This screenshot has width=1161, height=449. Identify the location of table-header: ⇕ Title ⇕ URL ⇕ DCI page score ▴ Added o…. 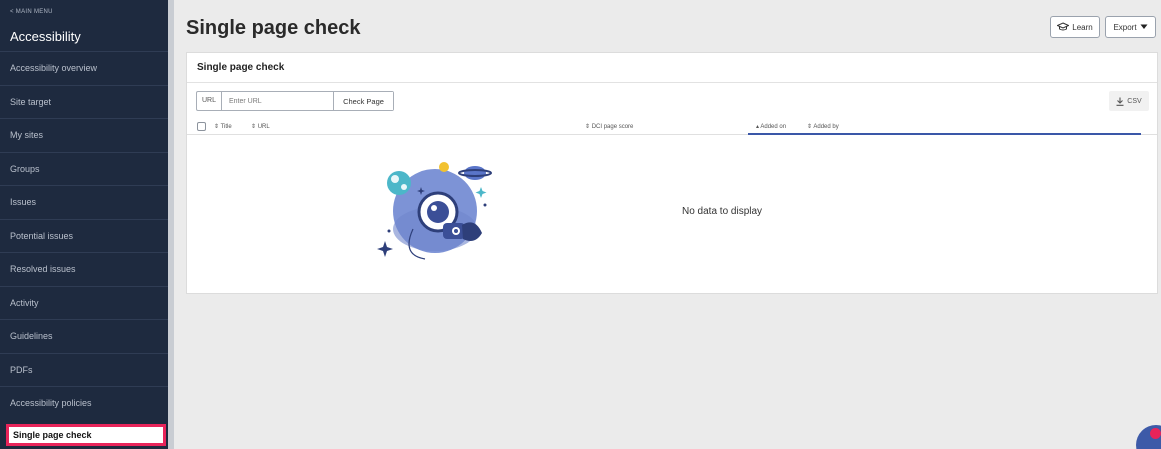
(672, 127).